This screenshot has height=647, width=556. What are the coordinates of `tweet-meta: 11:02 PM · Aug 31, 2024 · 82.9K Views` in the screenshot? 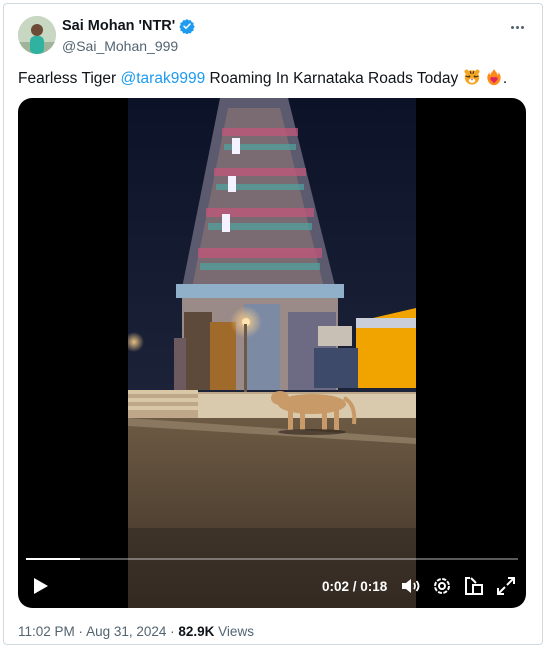 It's located at (136, 631).